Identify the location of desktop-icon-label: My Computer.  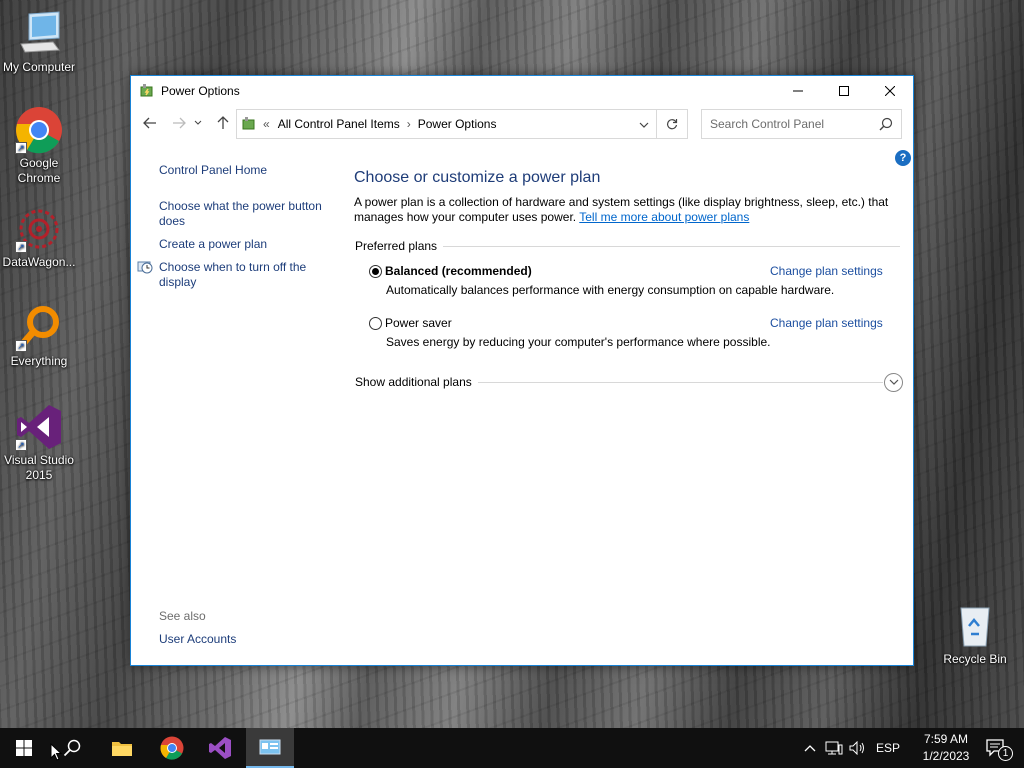
(39, 67).